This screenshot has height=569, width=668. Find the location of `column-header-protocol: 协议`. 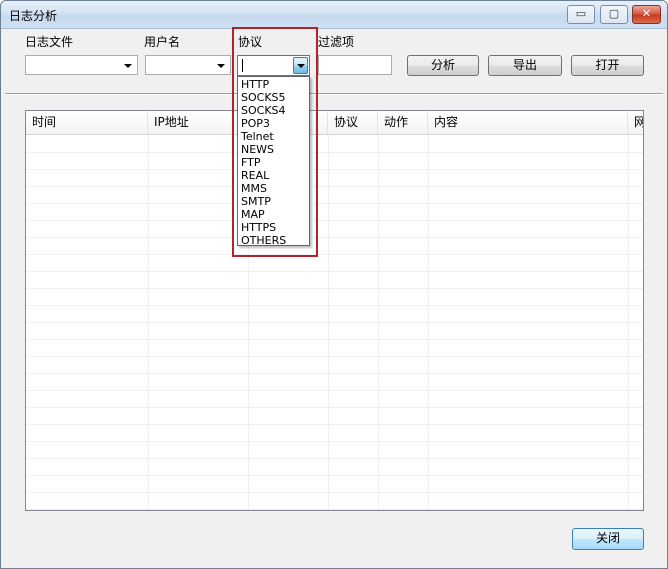

column-header-protocol: 协议 is located at coordinates (353, 122).